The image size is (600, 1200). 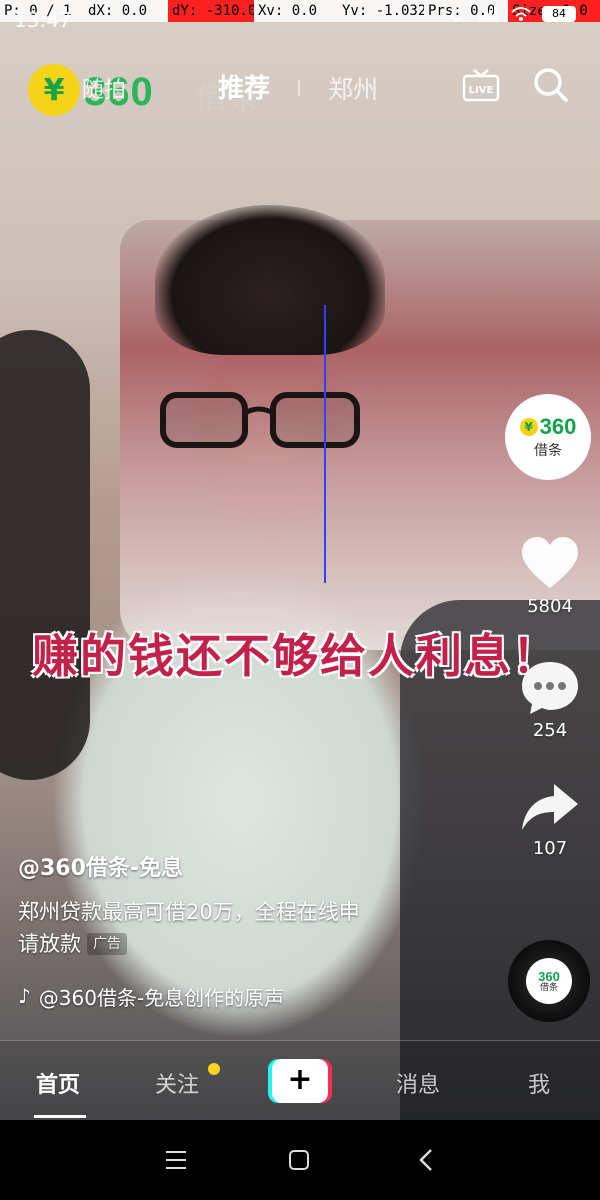 I want to click on comment-icon, so click(x=550, y=688).